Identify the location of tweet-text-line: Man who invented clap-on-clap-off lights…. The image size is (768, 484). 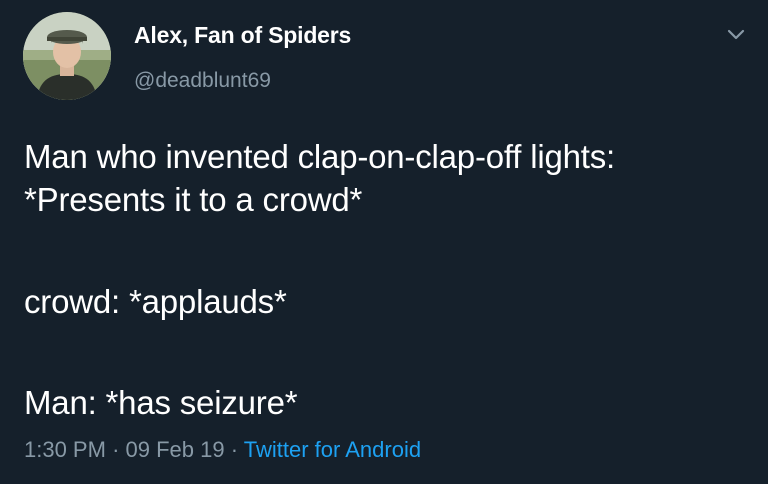
(320, 156).